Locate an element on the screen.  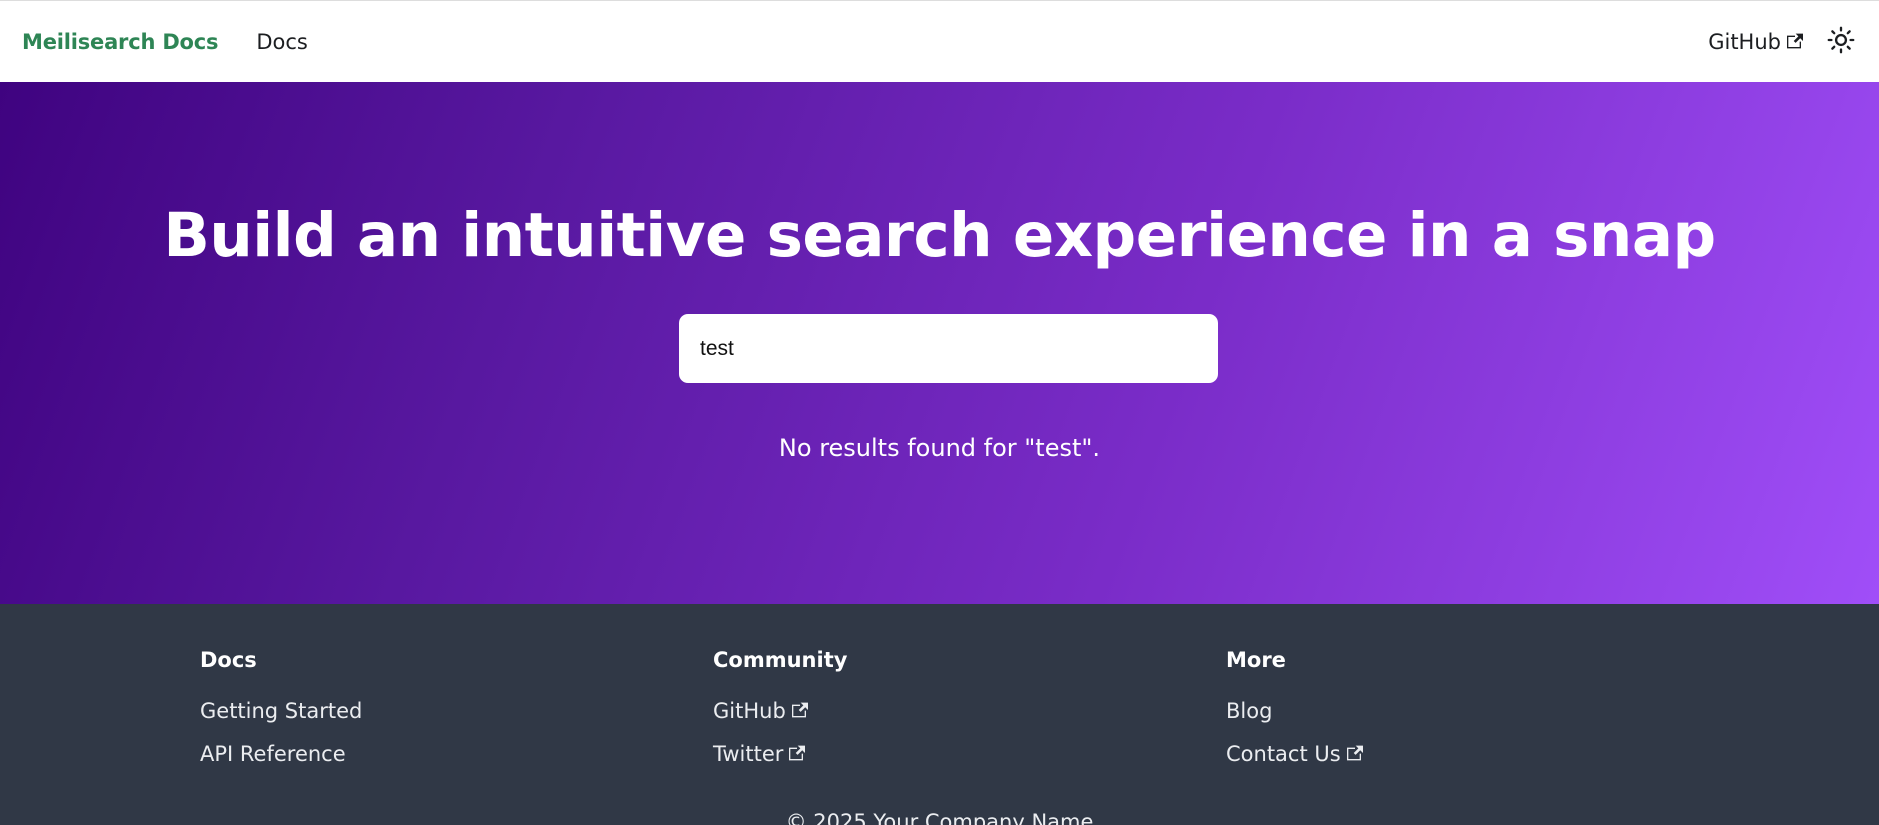
footer-link-contact-us: Contact Us is located at coordinates (1294, 754).